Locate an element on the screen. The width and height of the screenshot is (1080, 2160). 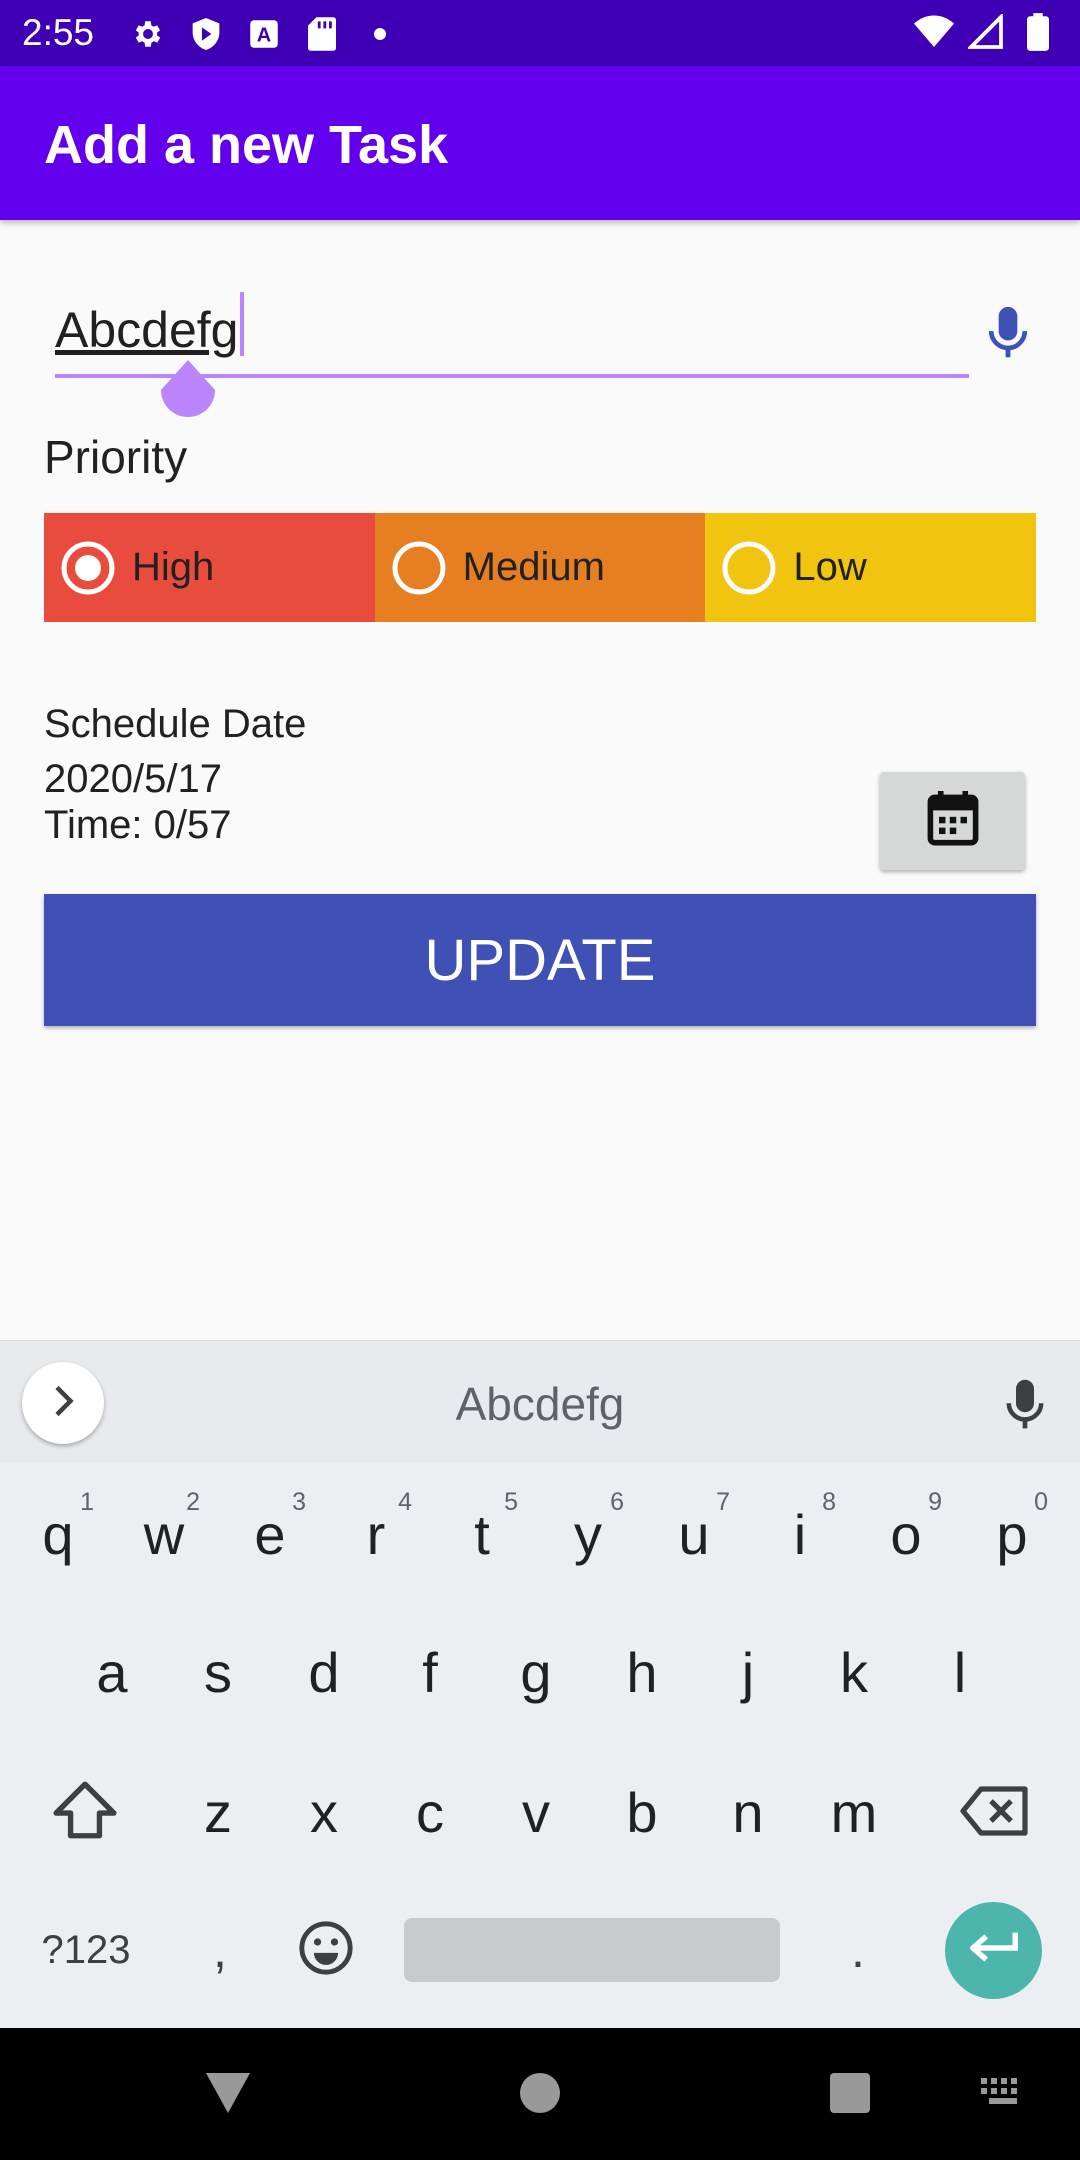
priority-option-low: Low is located at coordinates (871, 567).